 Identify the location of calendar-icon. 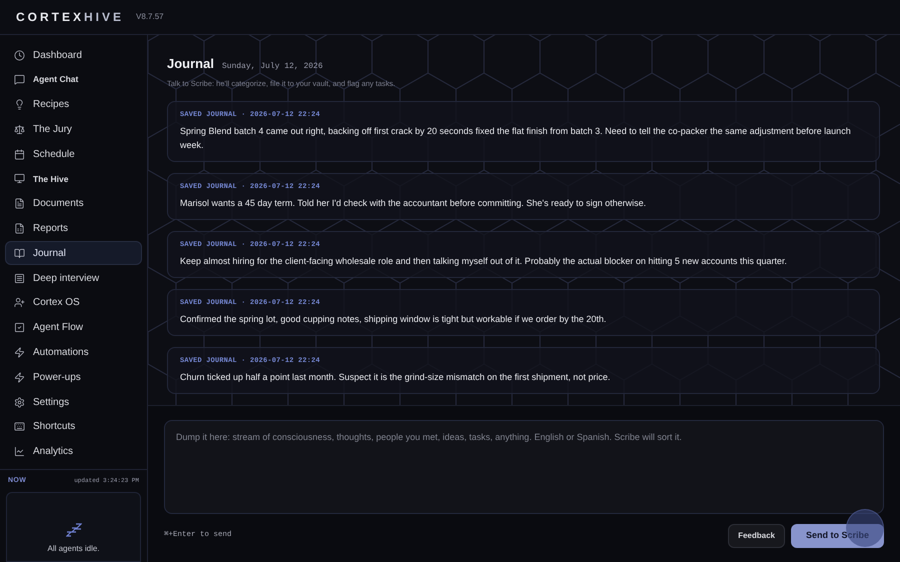
(19, 154).